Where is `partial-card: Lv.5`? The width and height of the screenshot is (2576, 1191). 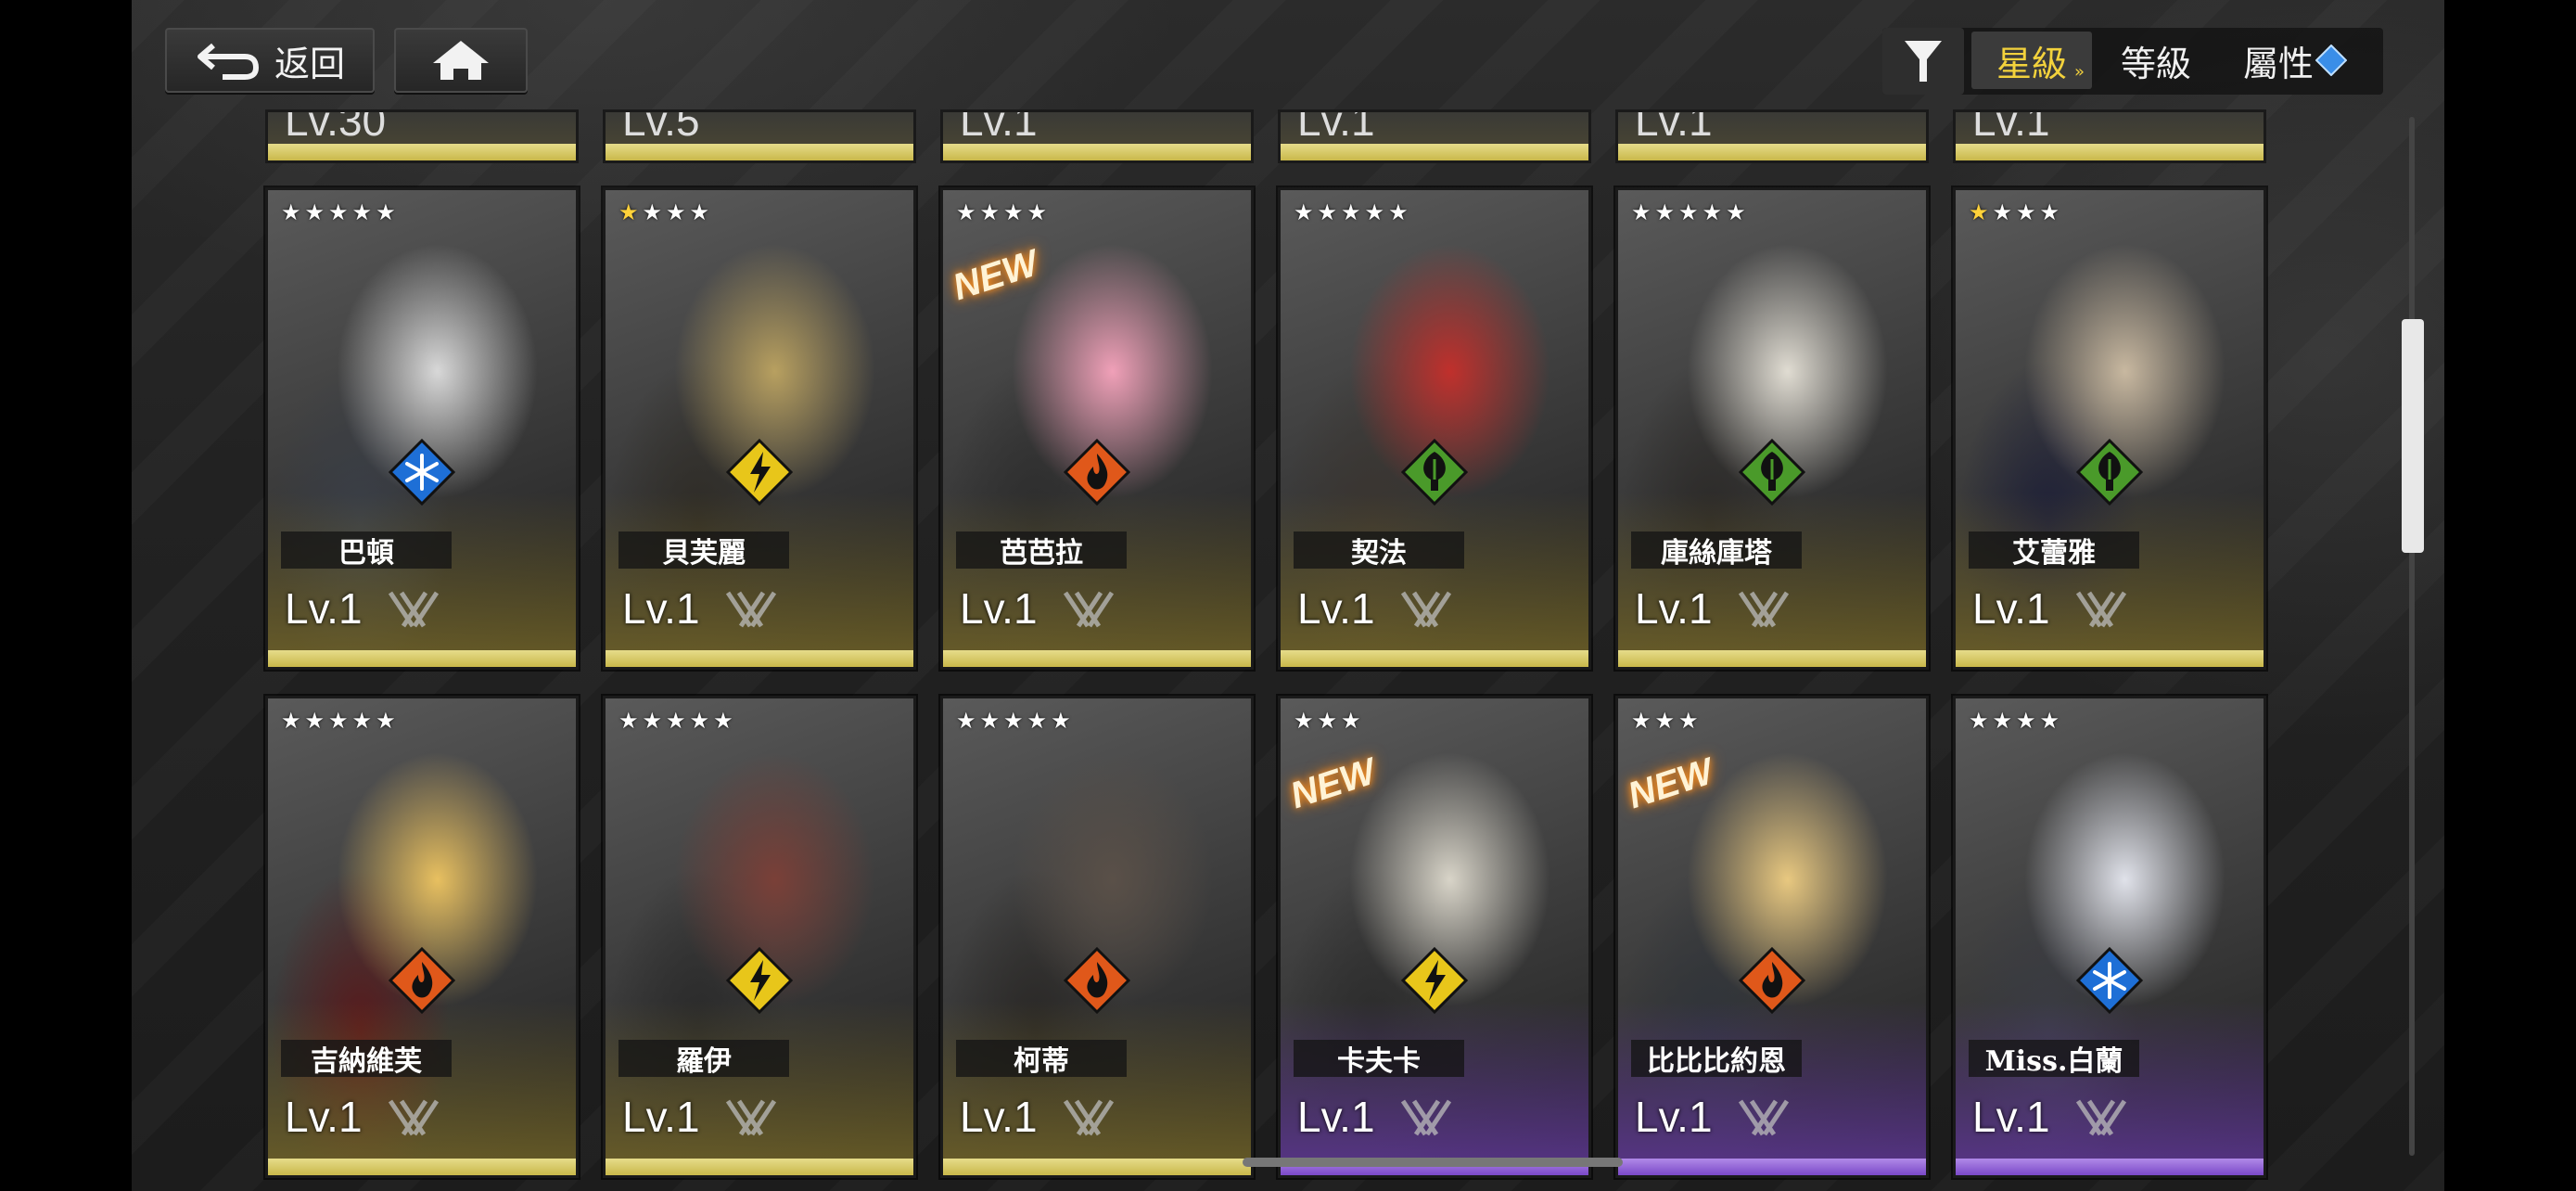
partial-card: Lv.5 is located at coordinates (759, 136).